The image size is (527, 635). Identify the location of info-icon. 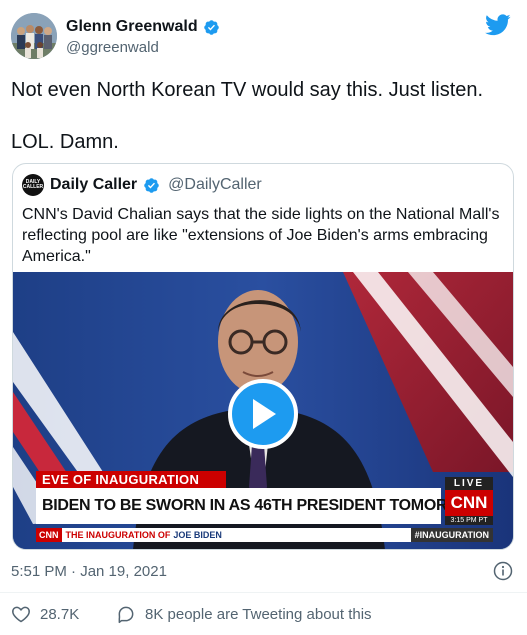
(503, 571).